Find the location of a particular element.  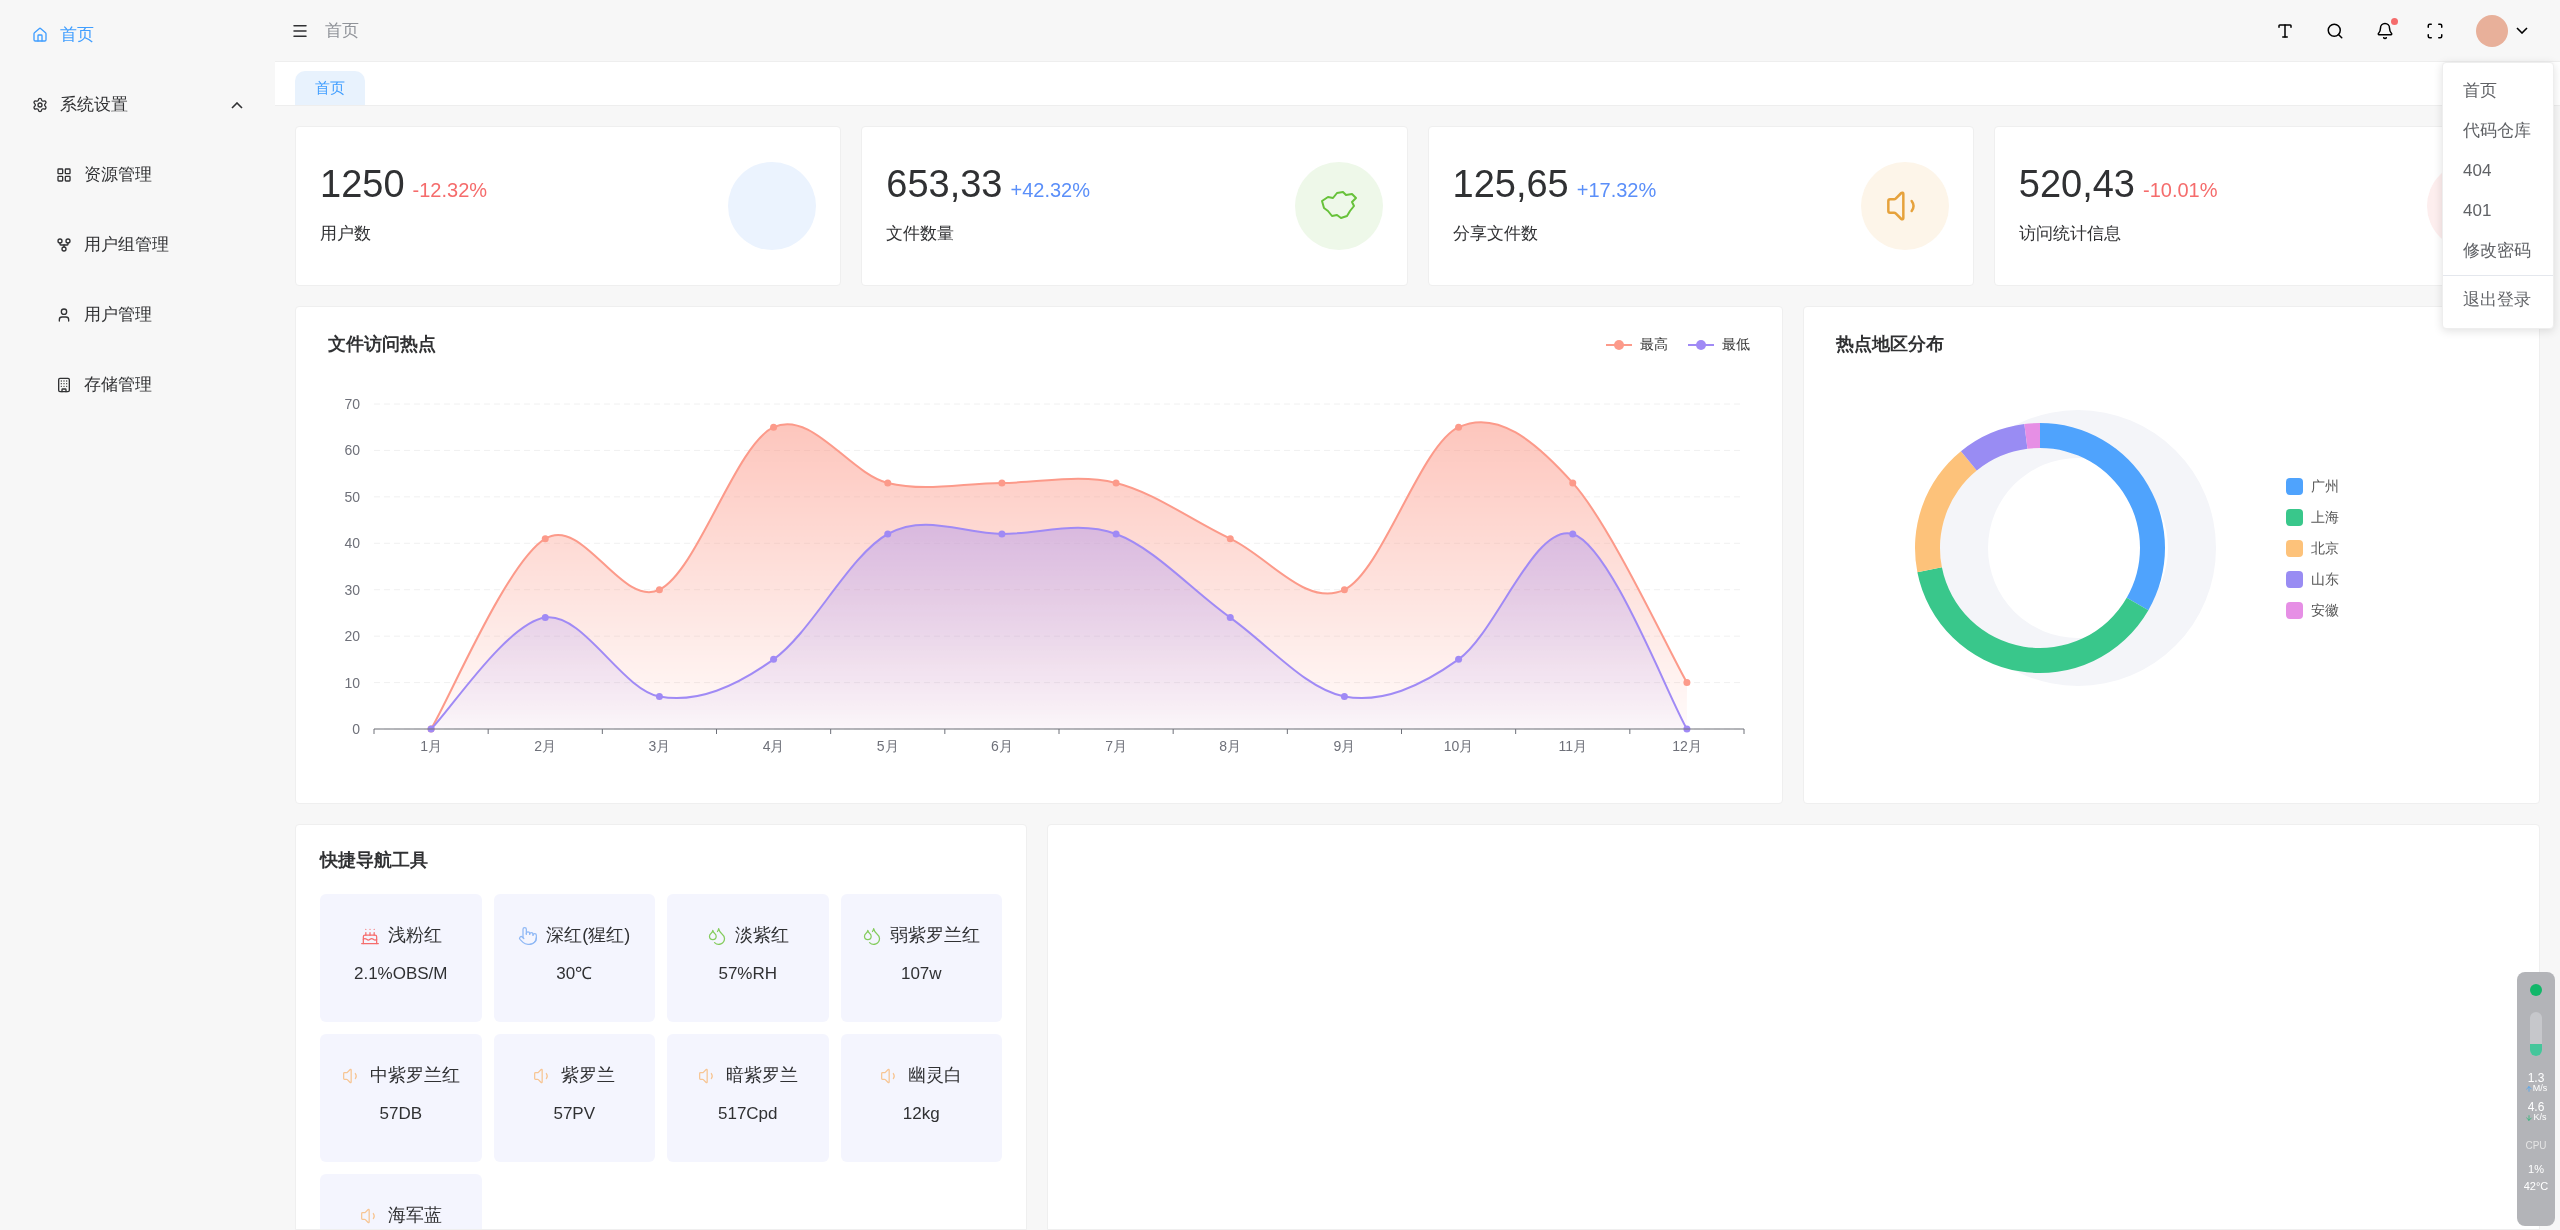

x-tick-label: 12月 is located at coordinates (1687, 746).